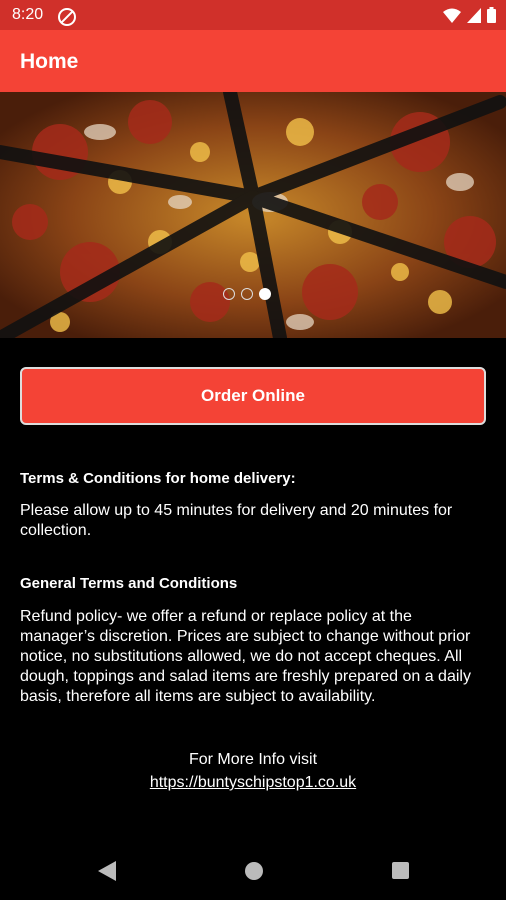 This screenshot has height=900, width=506. What do you see at coordinates (474, 15) in the screenshot?
I see `signal-icon` at bounding box center [474, 15].